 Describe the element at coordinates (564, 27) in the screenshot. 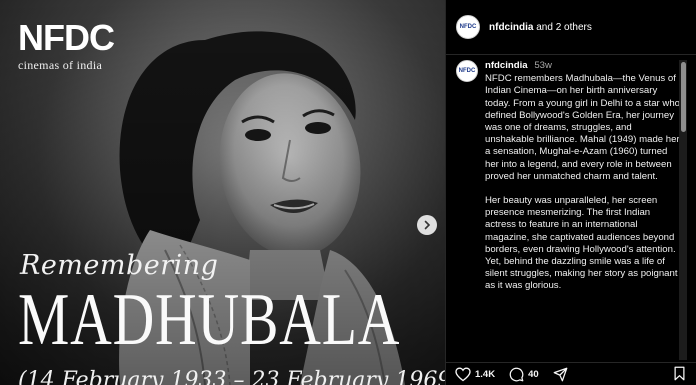

I see `collaborators-text: and 2 others` at that location.